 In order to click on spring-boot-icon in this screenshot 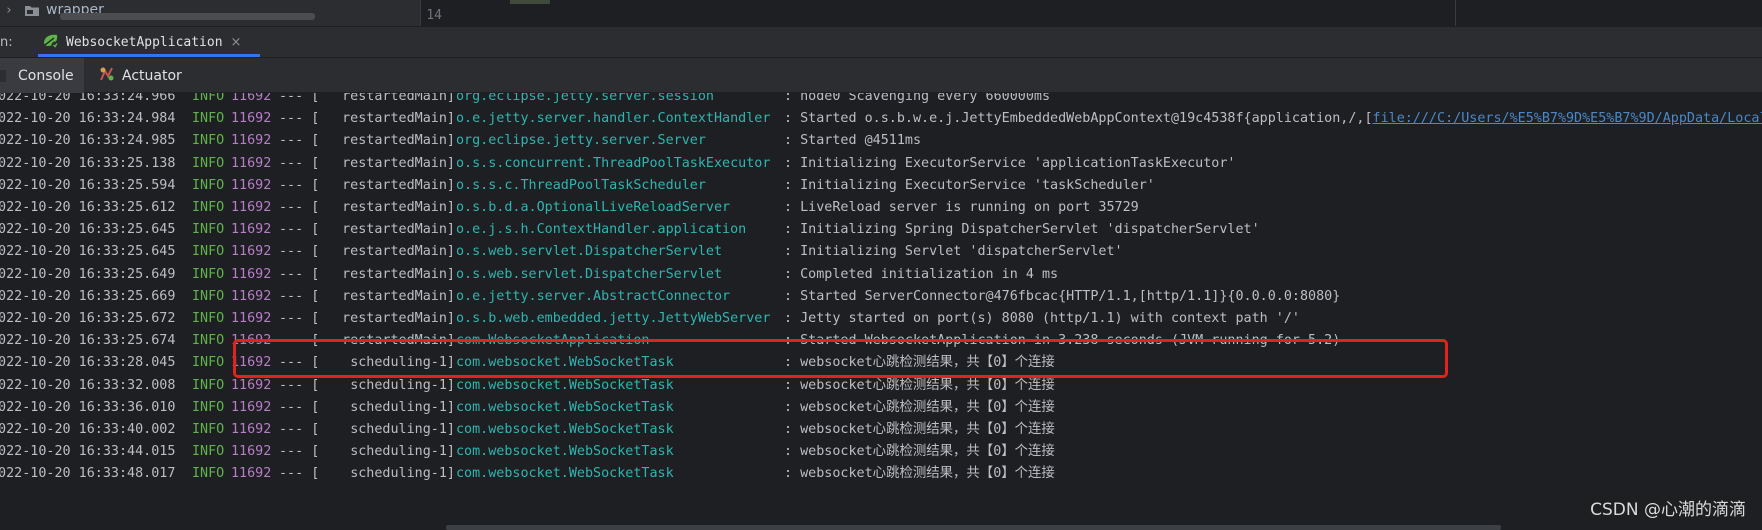, I will do `click(51, 43)`.